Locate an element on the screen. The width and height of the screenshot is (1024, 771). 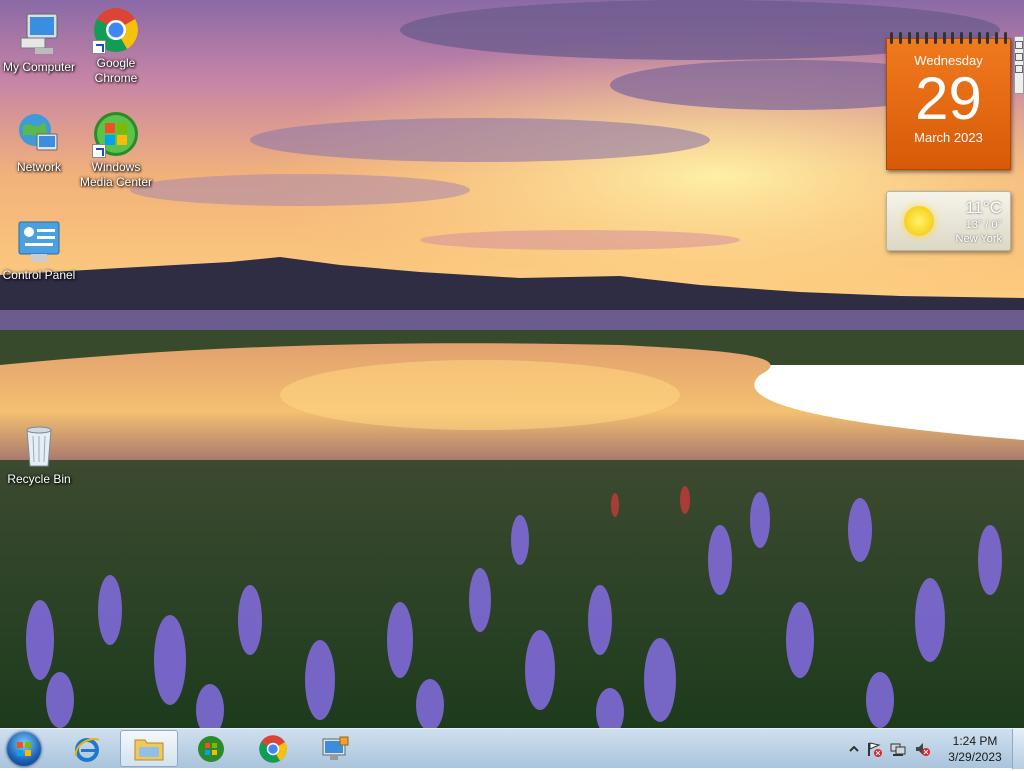
drag-handle-icon is located at coordinates (1019, 69).